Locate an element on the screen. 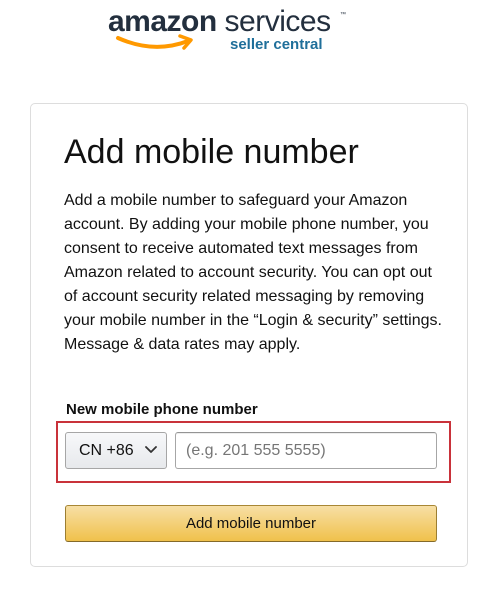  country-code-value: CN +86 is located at coordinates (106, 450).